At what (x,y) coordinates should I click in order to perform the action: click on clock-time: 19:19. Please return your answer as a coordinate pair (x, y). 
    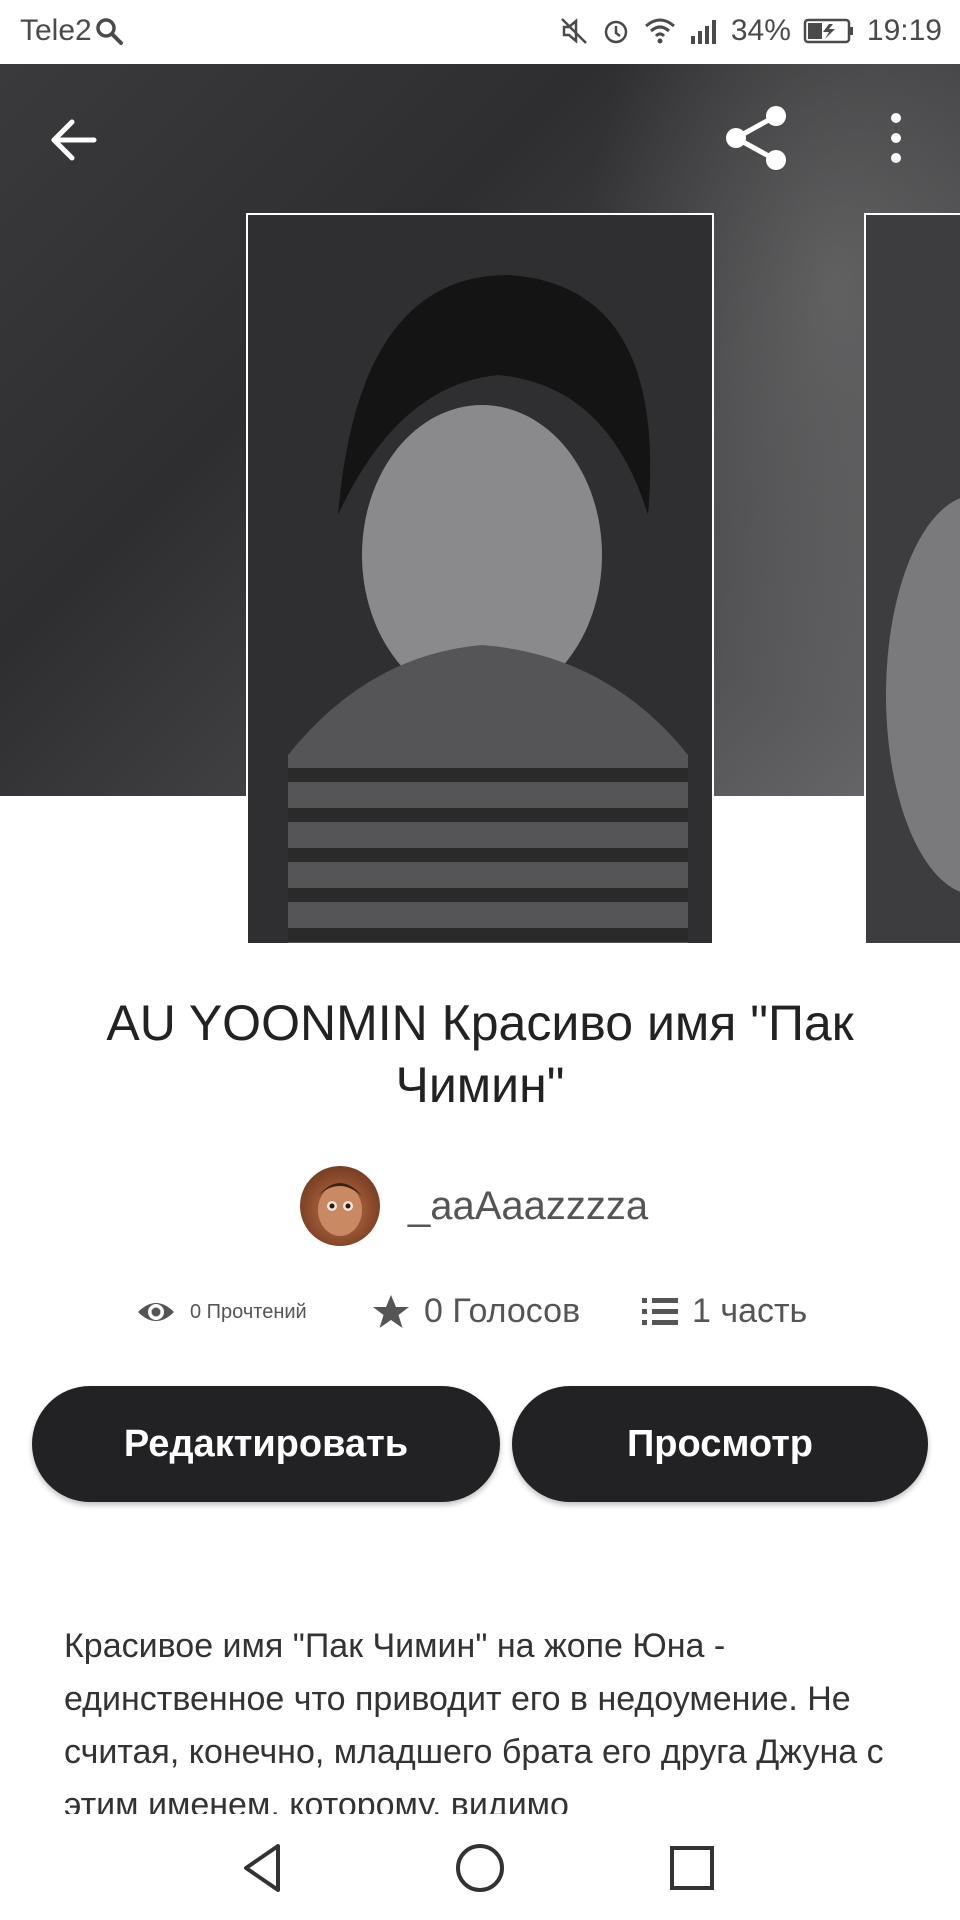
    Looking at the image, I should click on (904, 30).